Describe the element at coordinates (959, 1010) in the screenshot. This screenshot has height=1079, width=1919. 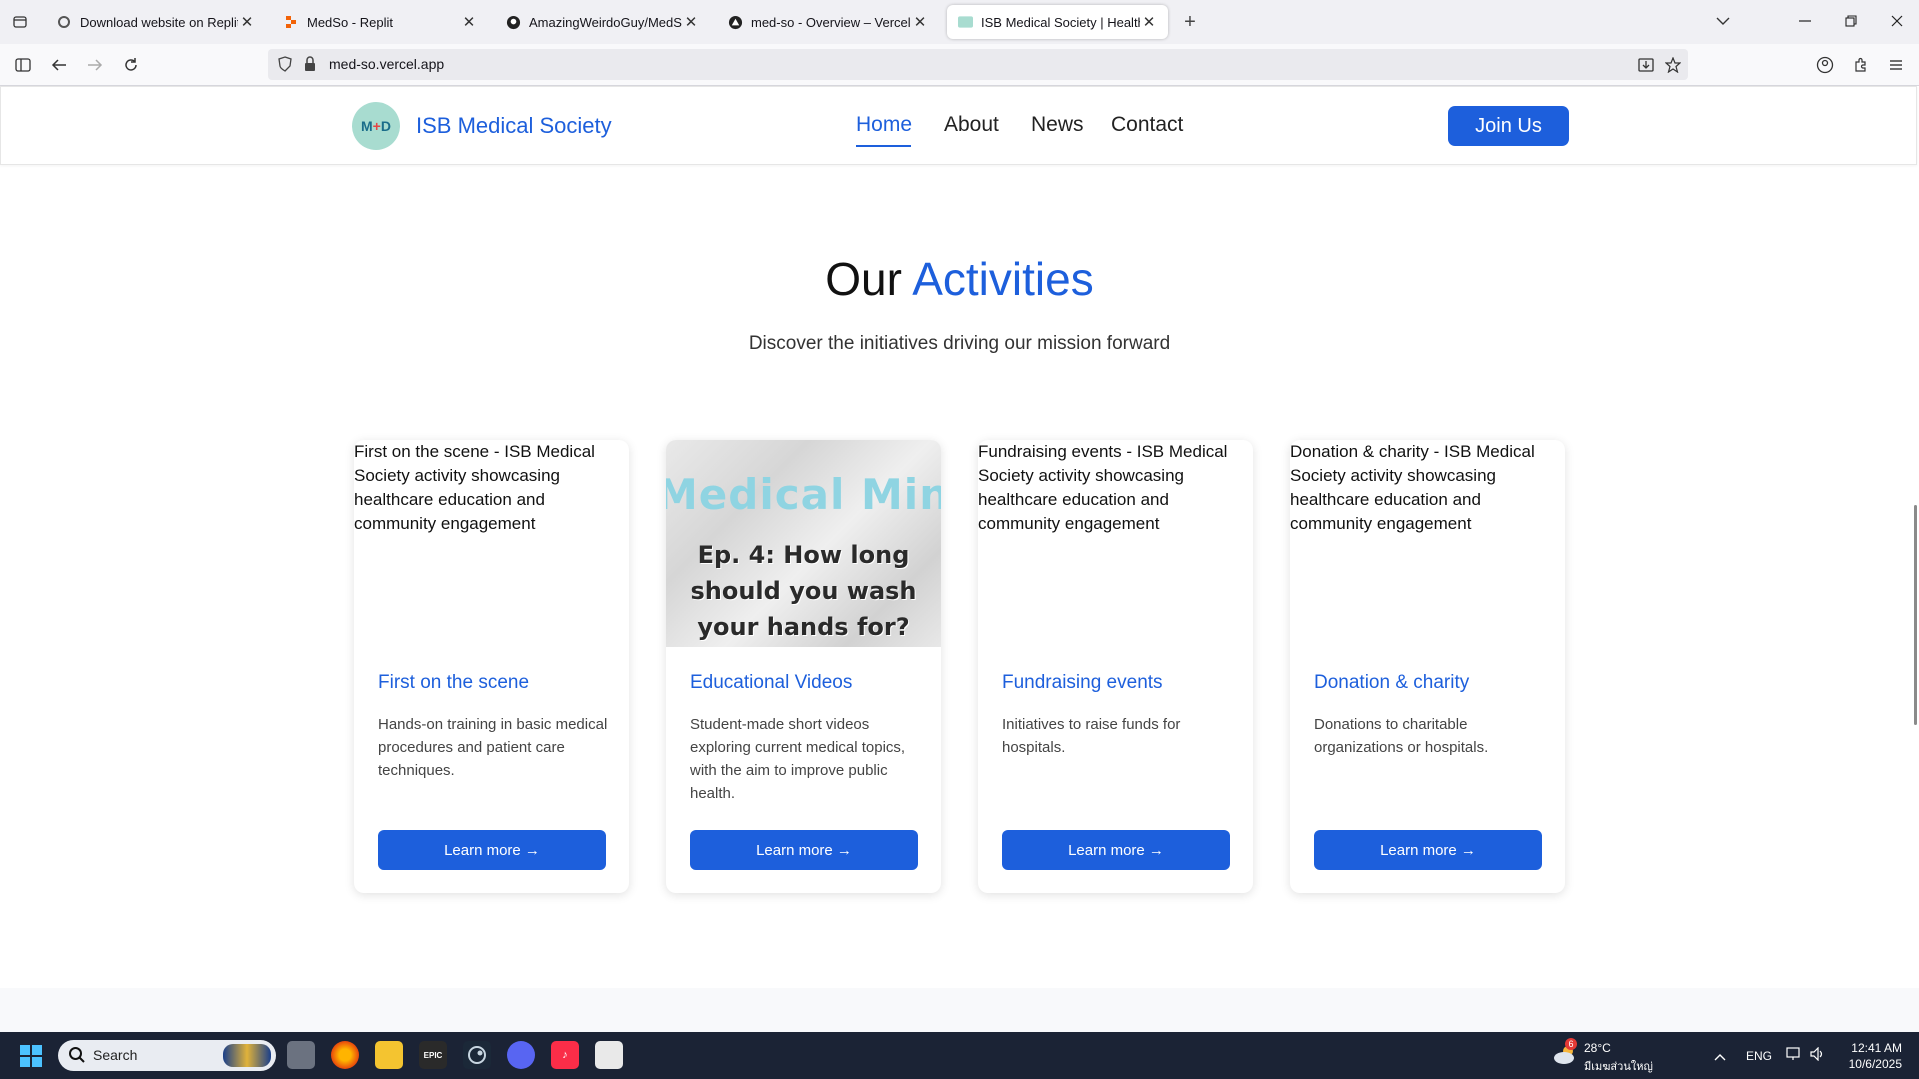
I see `next-section-band` at that location.